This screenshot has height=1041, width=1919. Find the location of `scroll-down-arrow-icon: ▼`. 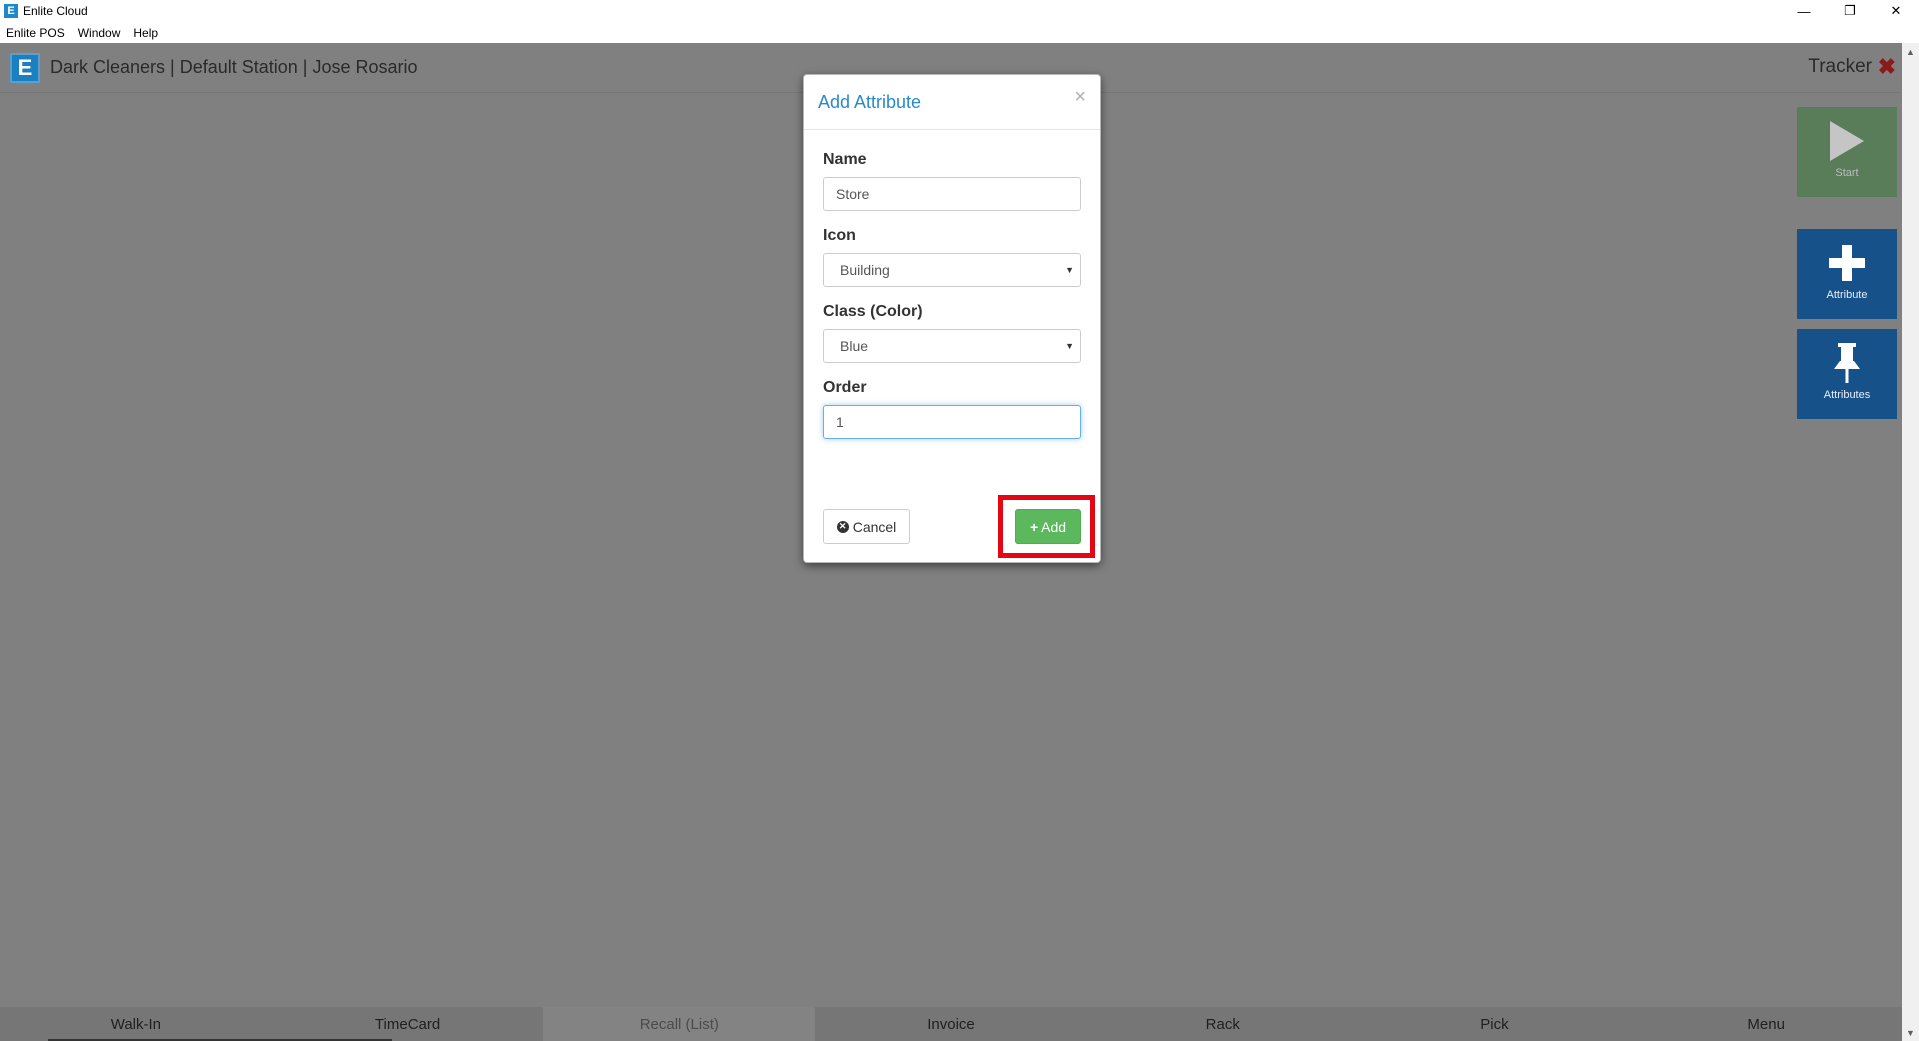

scroll-down-arrow-icon: ▼ is located at coordinates (1910, 1032).